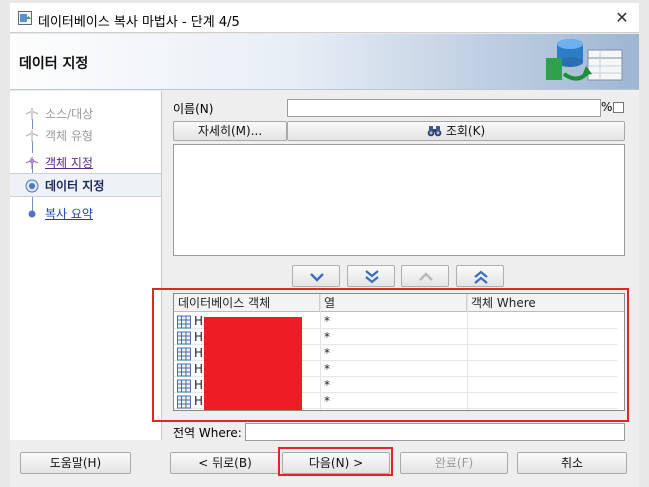 This screenshot has height=487, width=649. What do you see at coordinates (25, 18) in the screenshot?
I see `wizard-app-icon` at bounding box center [25, 18].